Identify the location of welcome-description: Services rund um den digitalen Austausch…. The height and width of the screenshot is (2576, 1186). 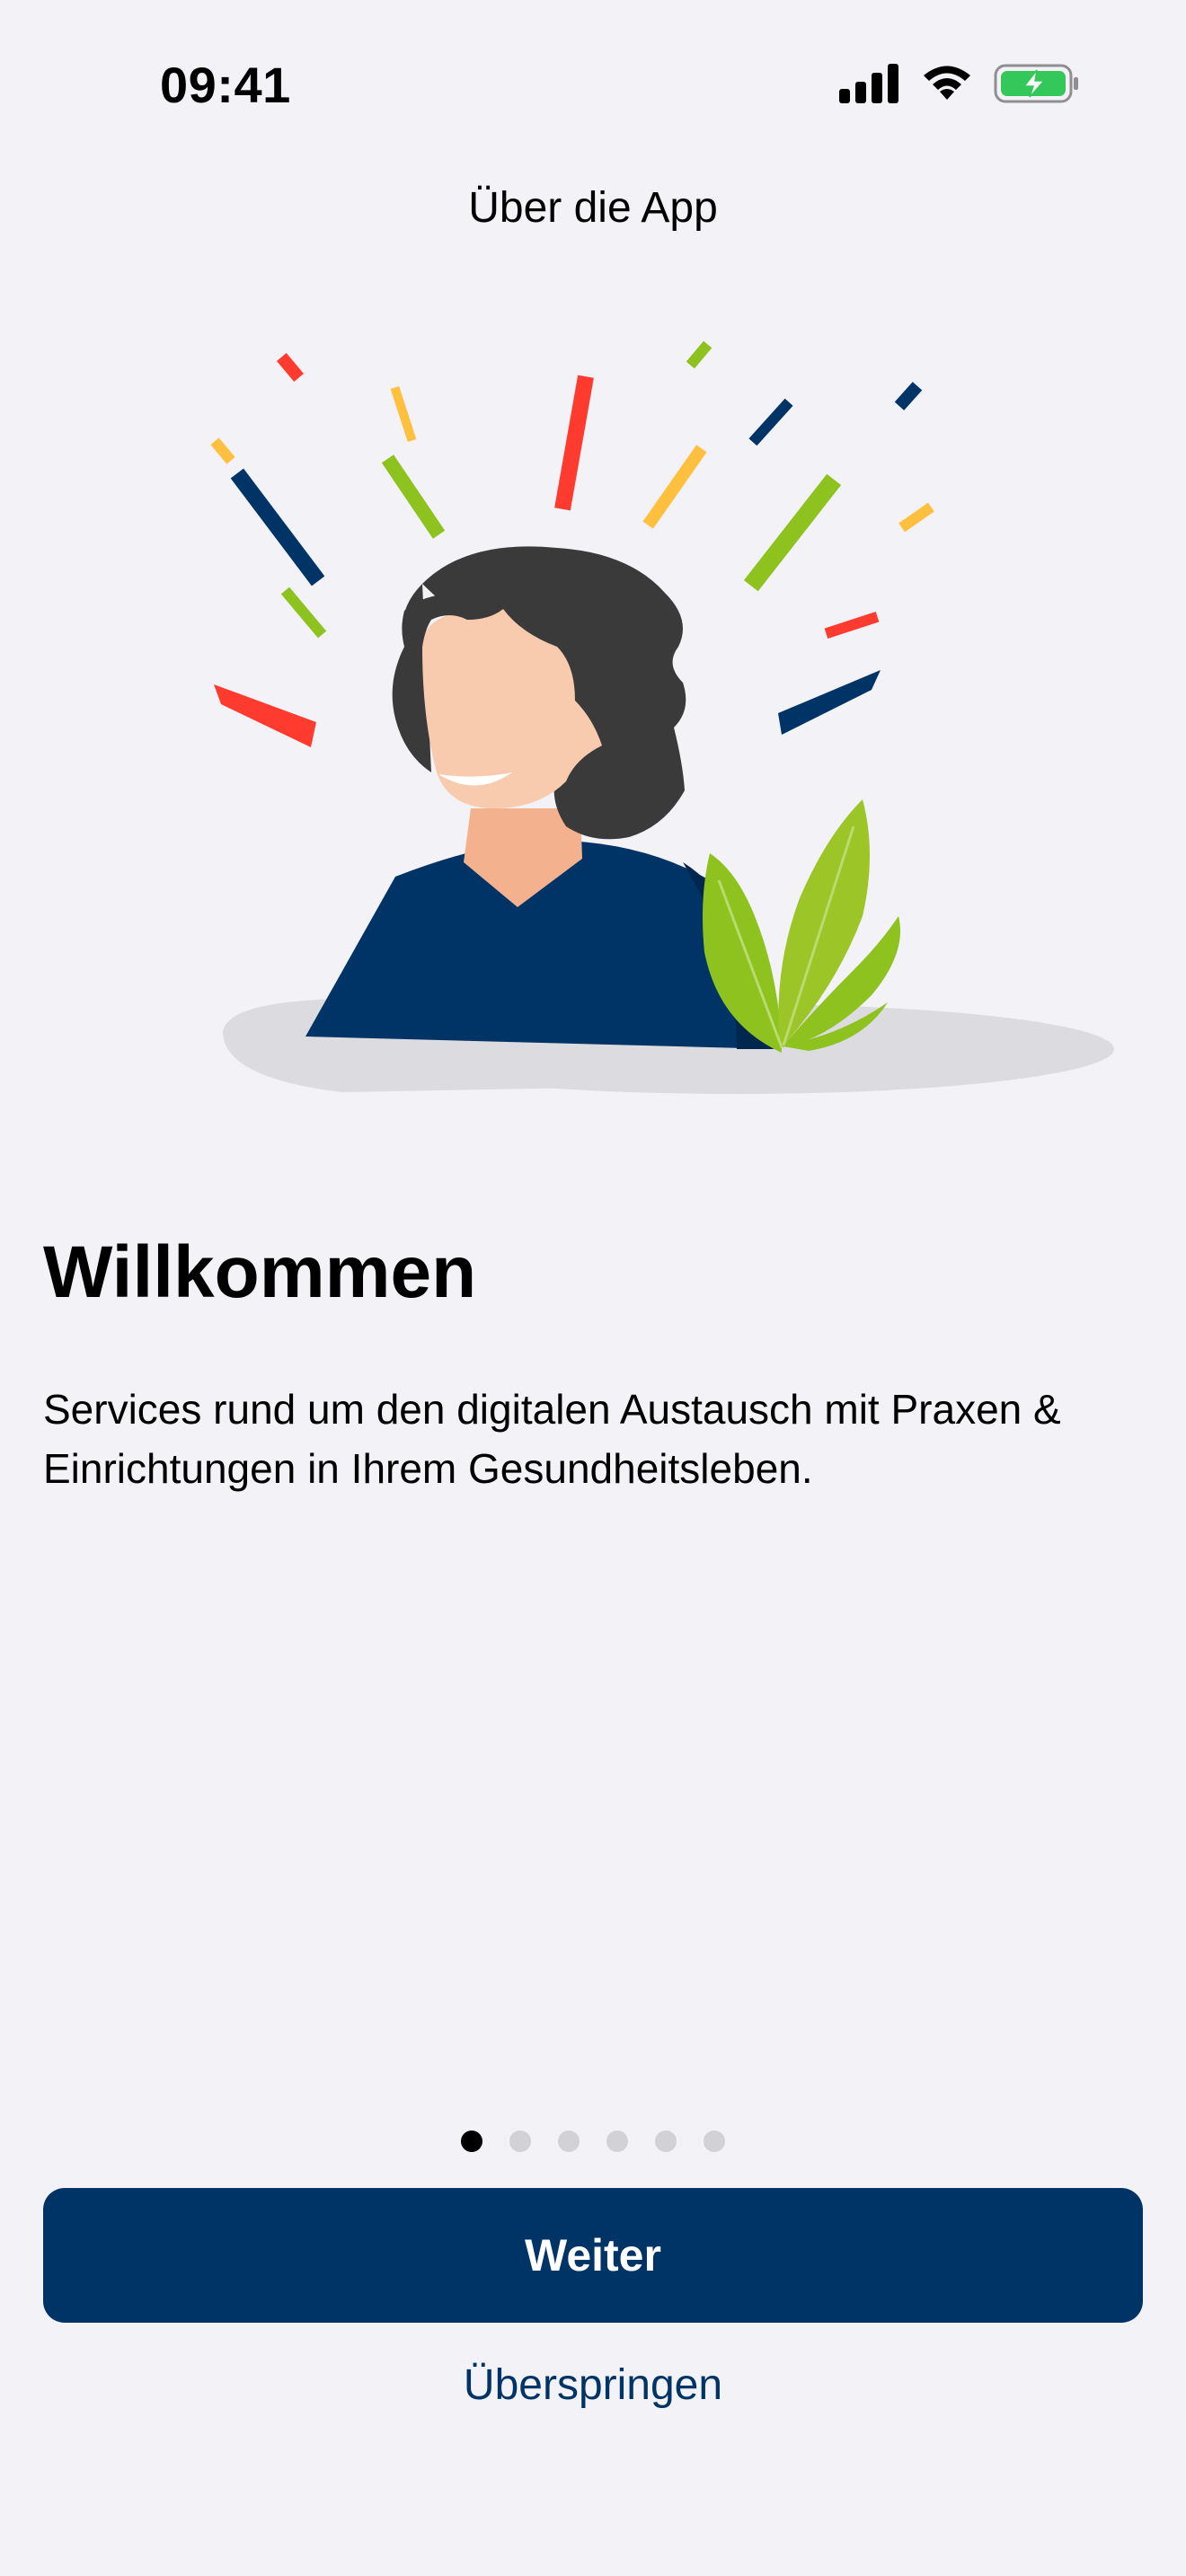
(552, 1439).